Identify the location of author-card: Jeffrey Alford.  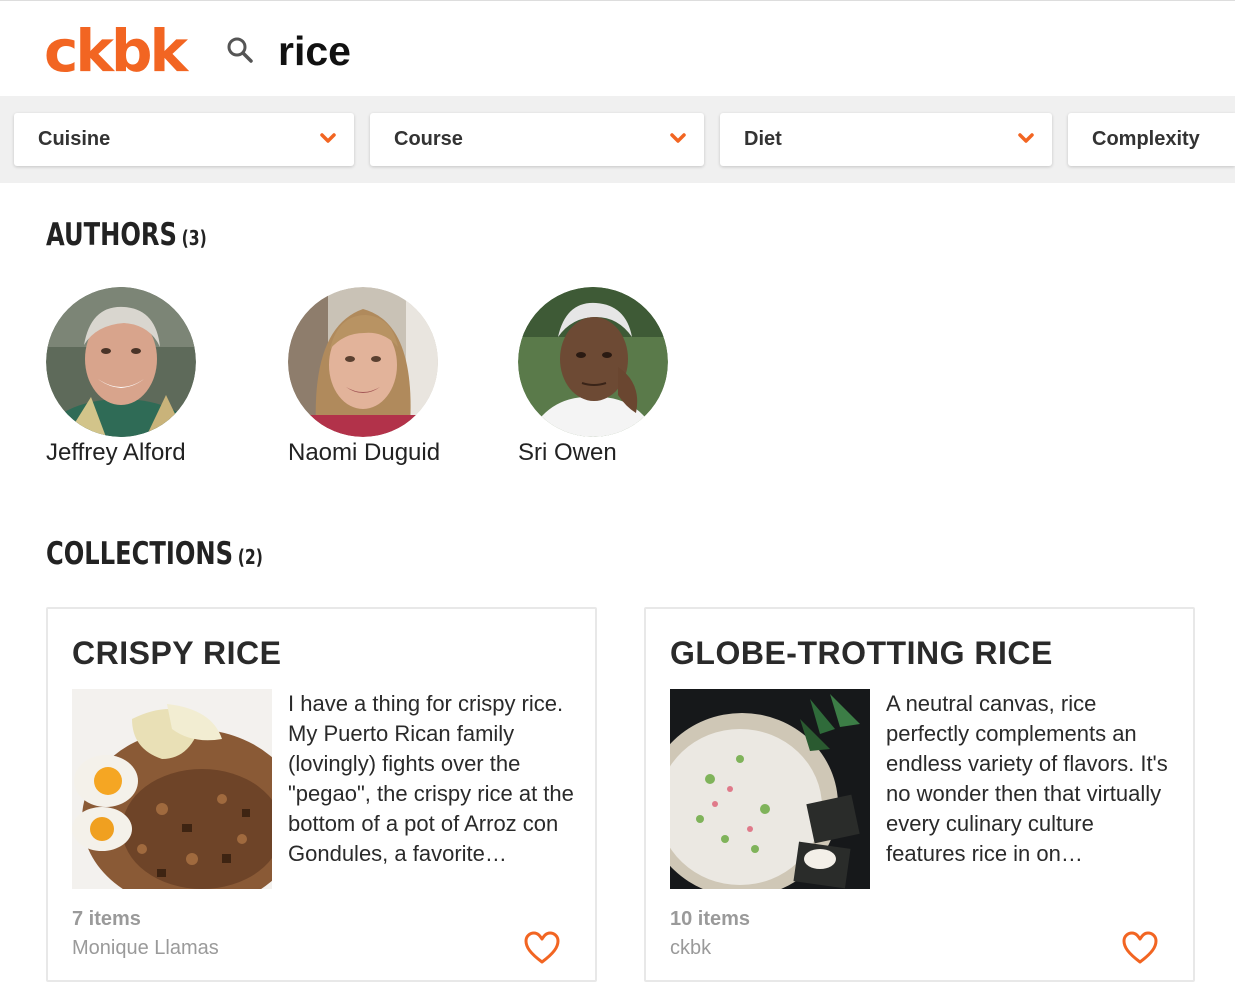
(146, 376).